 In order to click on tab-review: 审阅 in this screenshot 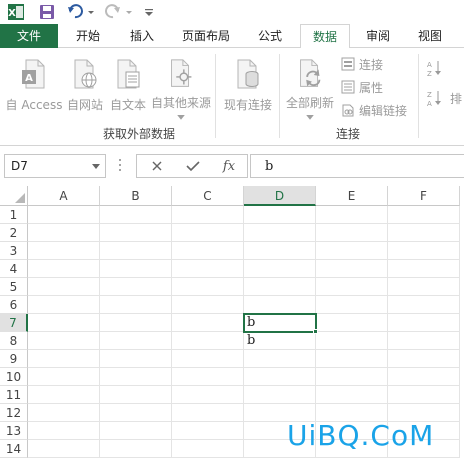, I will do `click(378, 36)`.